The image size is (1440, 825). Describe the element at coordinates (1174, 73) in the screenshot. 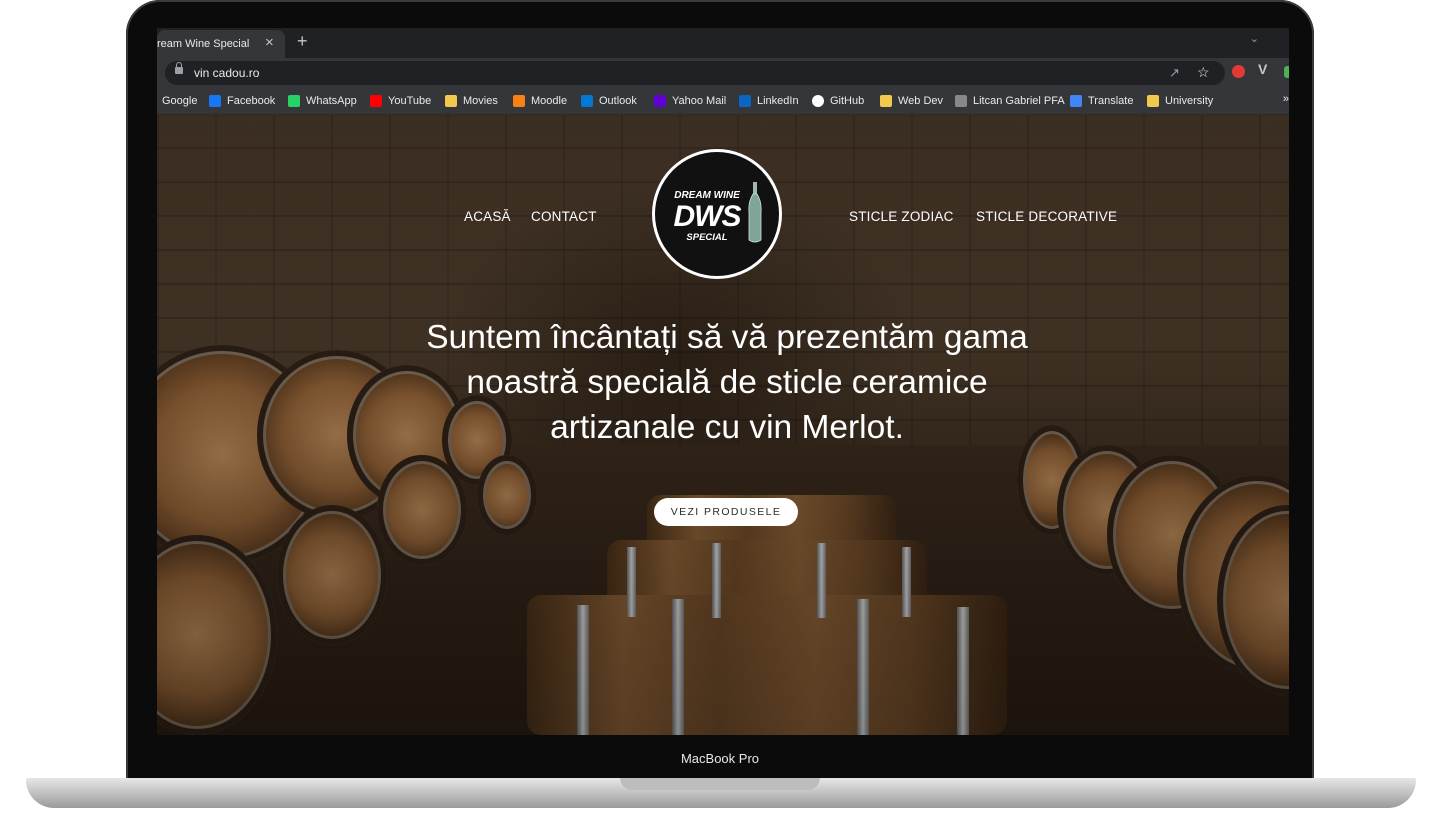

I see `share-icon: ↗` at that location.